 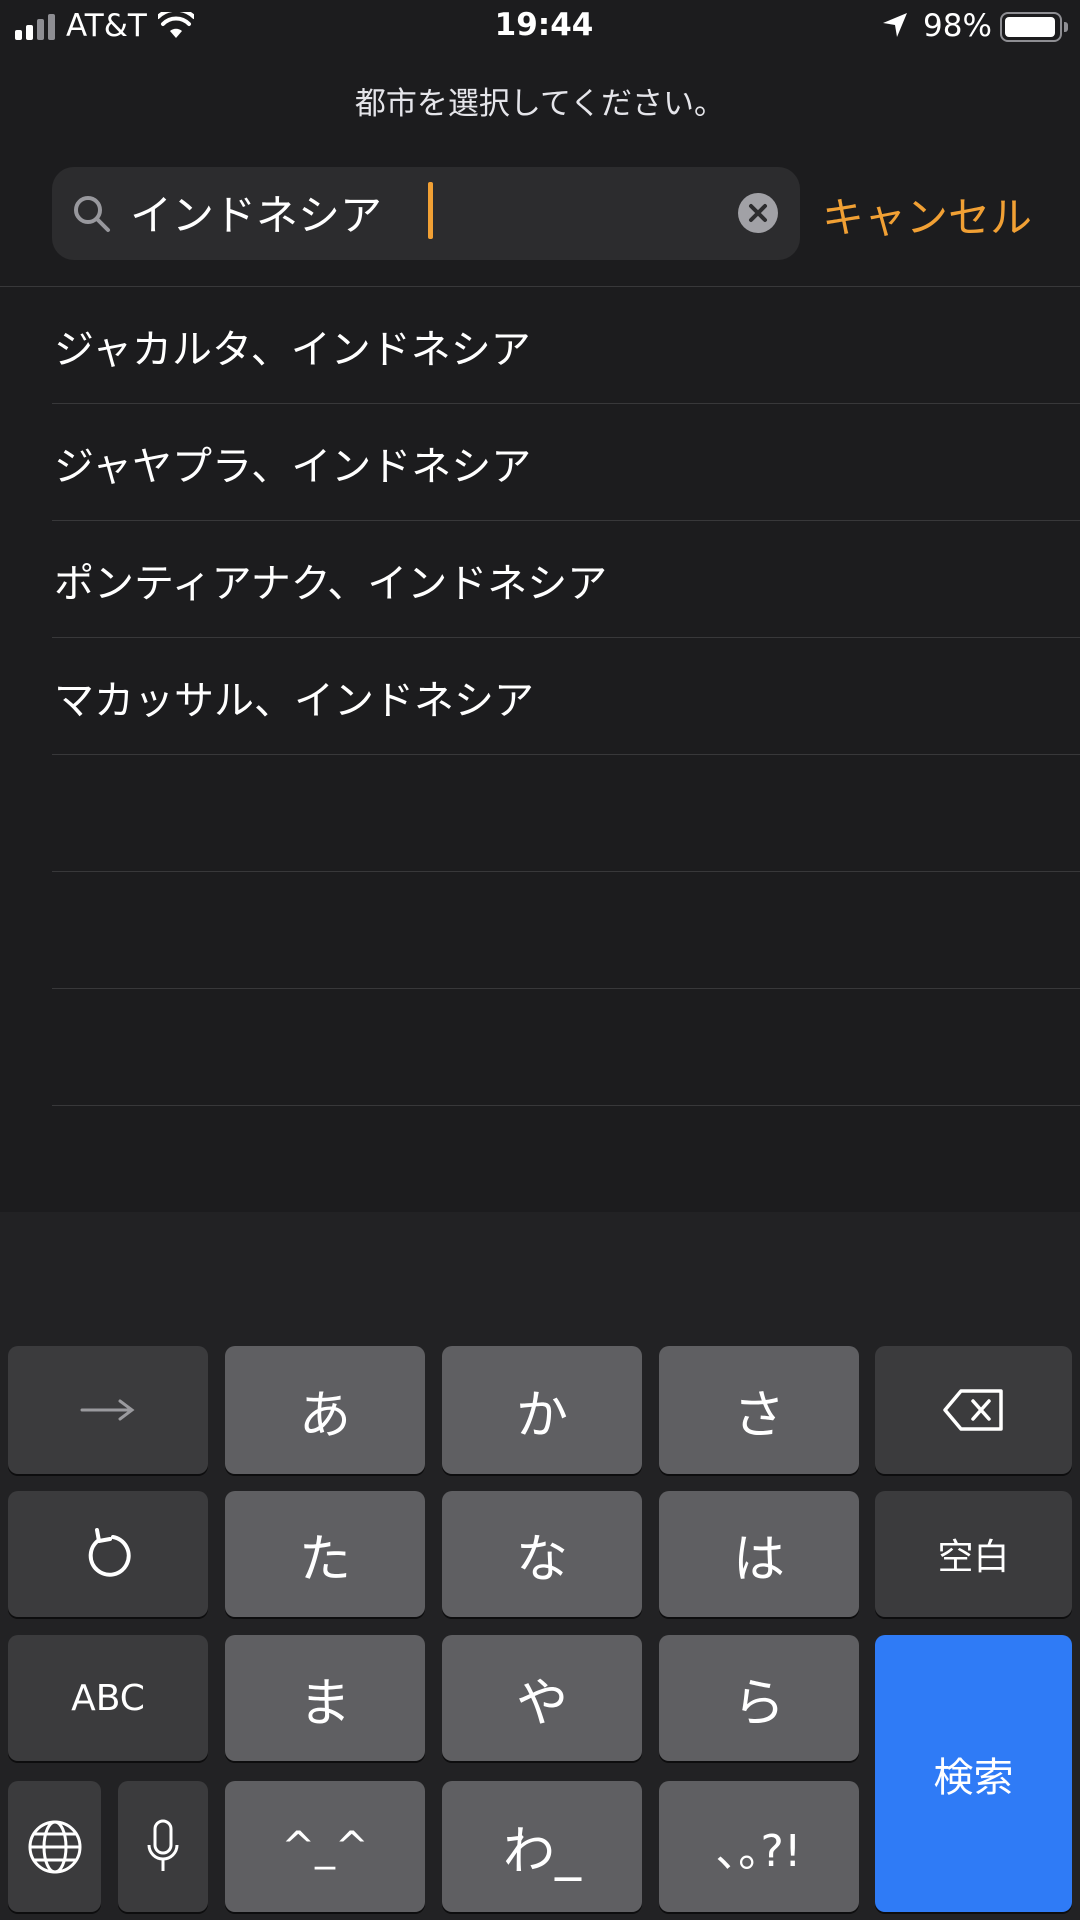 I want to click on key-ma: ま, so click(x=325, y=1698).